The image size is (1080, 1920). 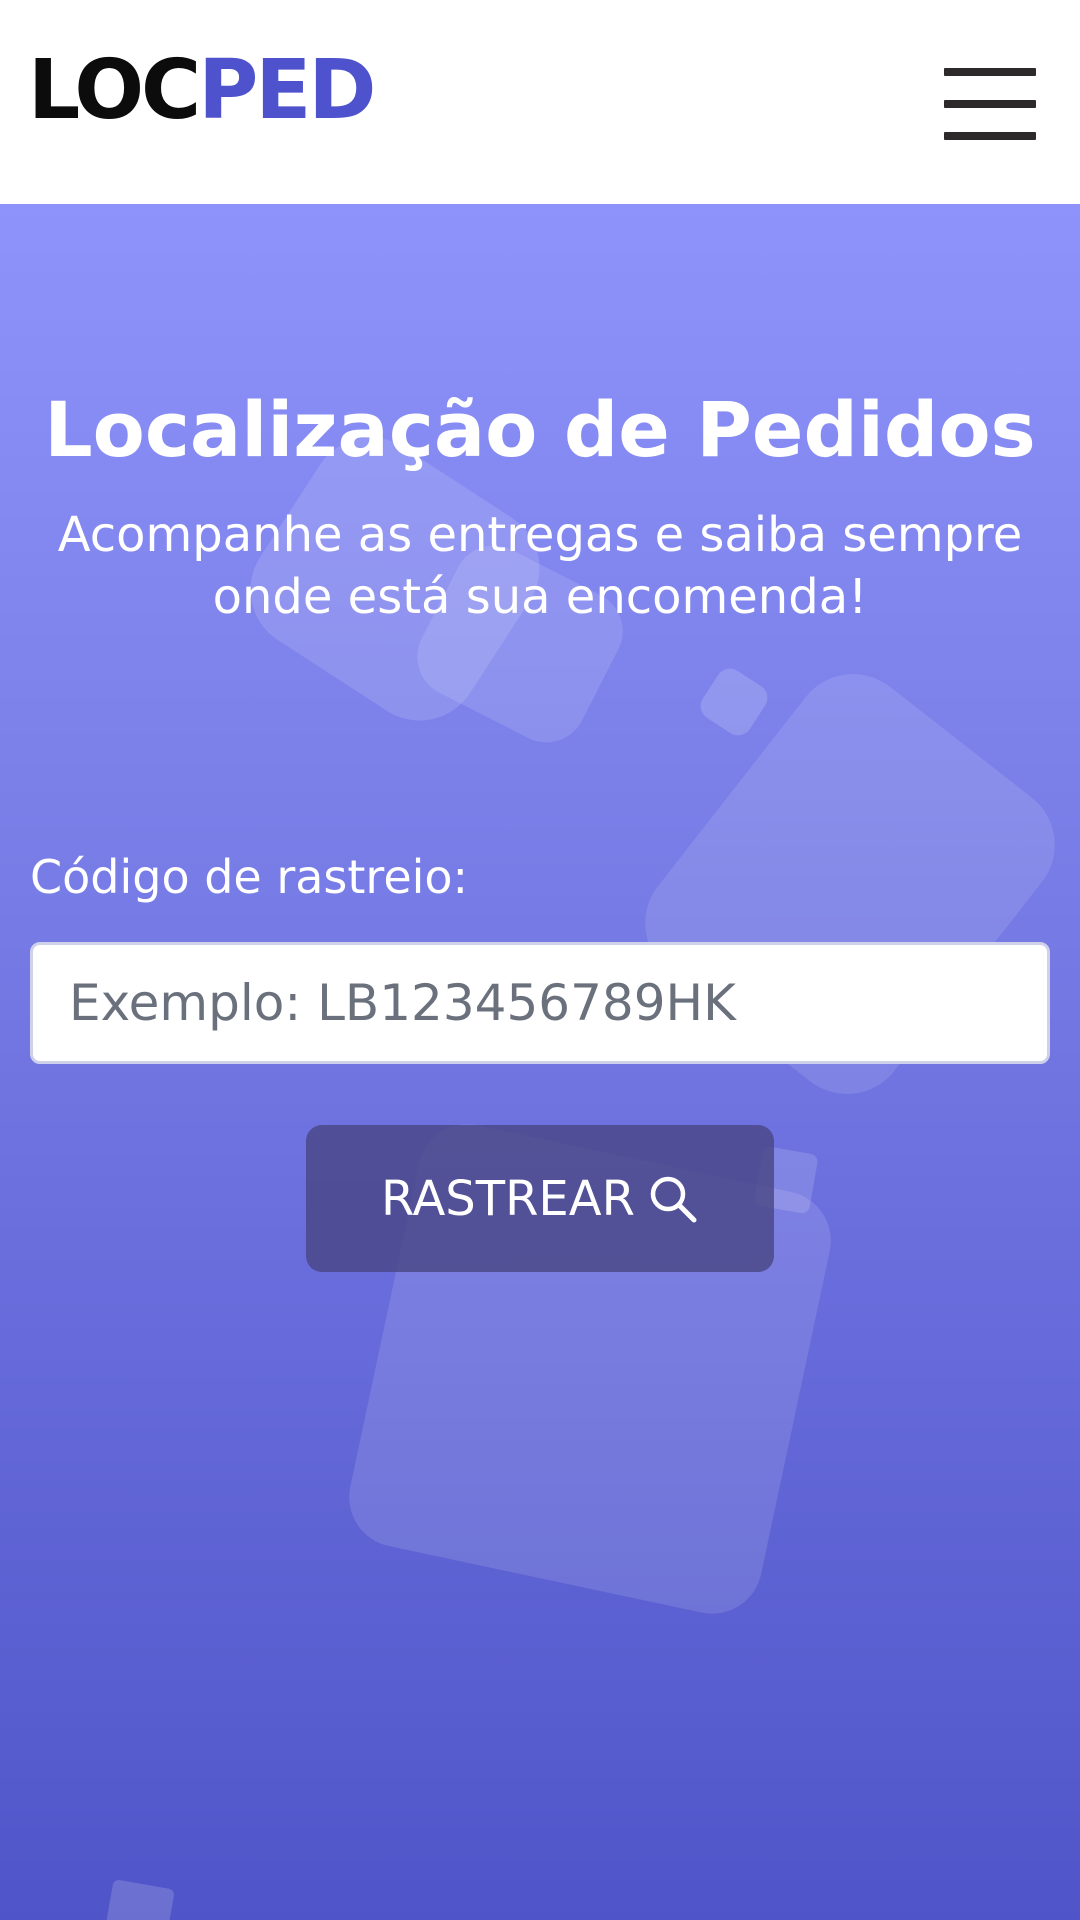 I want to click on menu-bar-bottom, so click(x=990, y=136).